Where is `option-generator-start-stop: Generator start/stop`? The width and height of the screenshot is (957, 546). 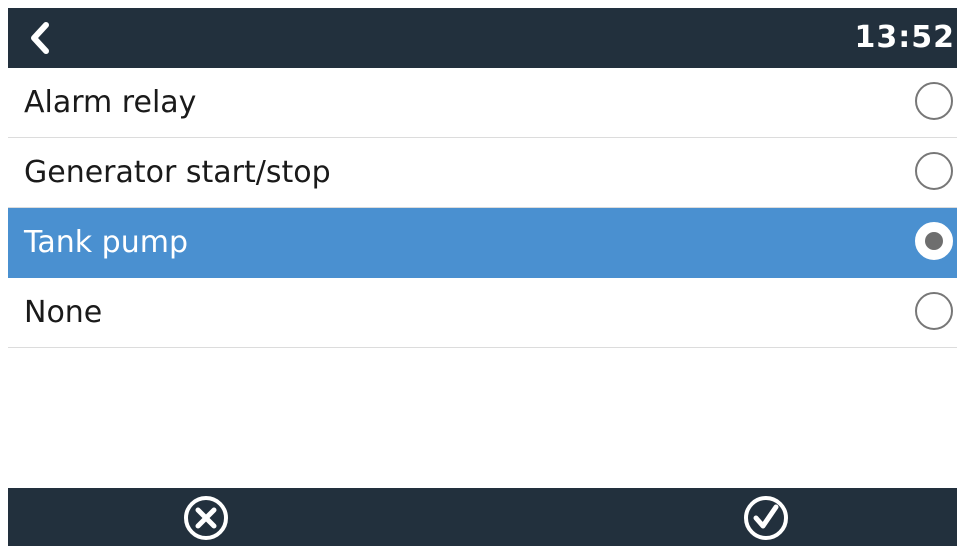
option-generator-start-stop: Generator start/stop is located at coordinates (482, 173).